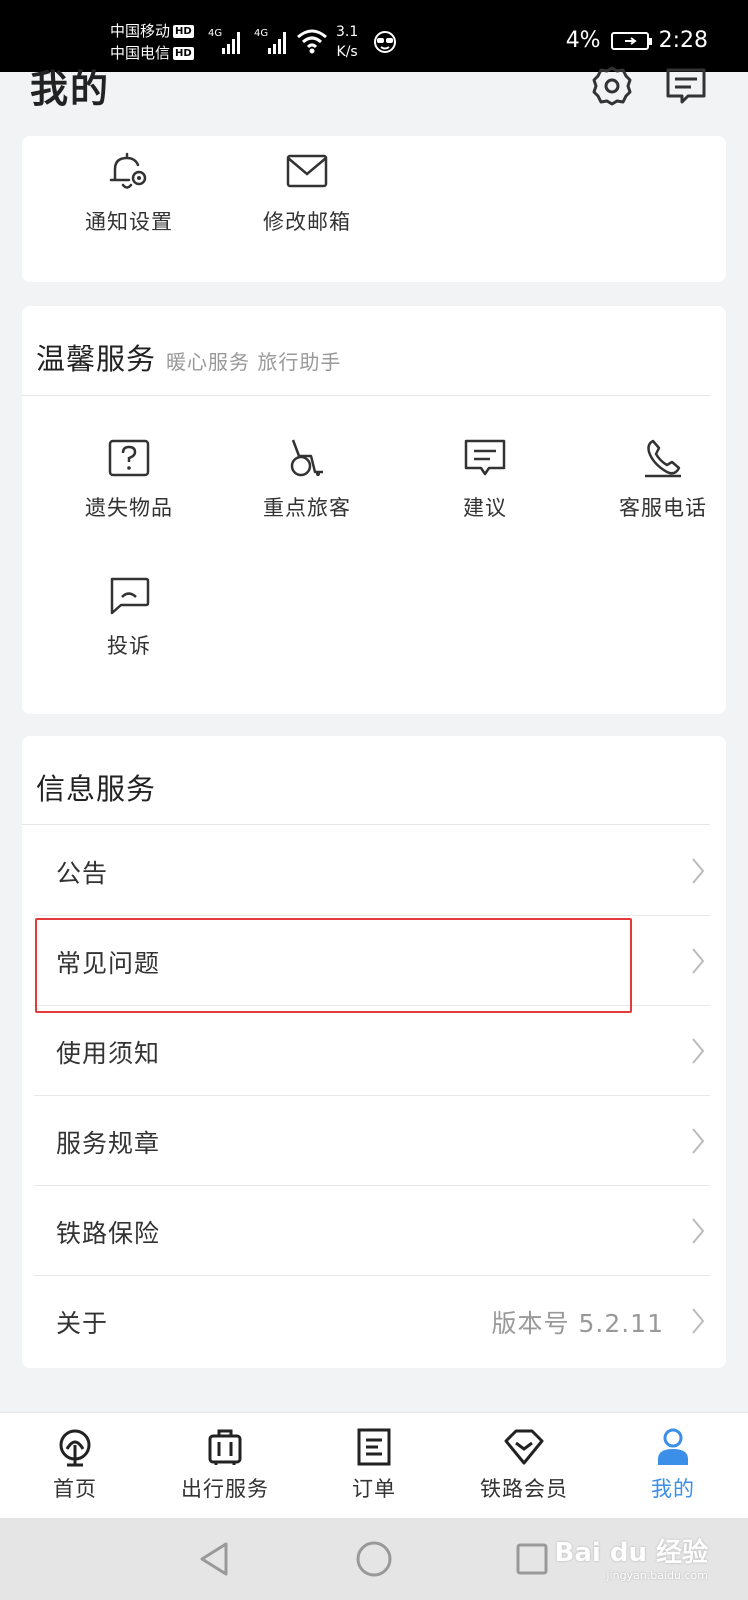 The height and width of the screenshot is (1600, 748). I want to click on carrier-1: 中国移动, so click(140, 31).